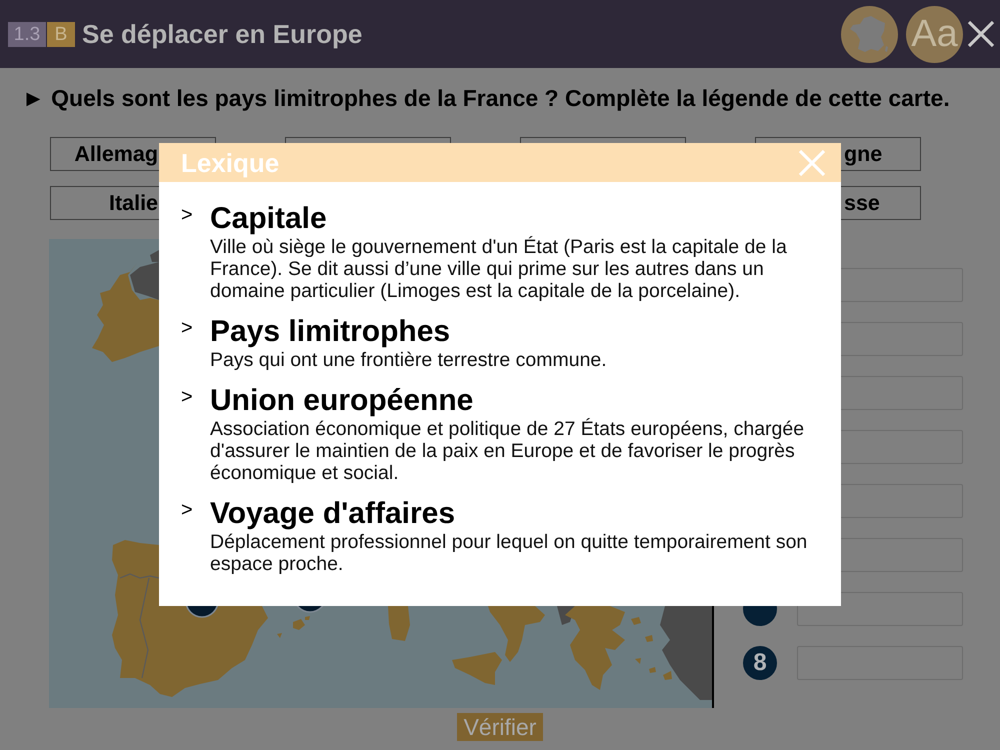 Image resolution: width=1000 pixels, height=750 pixels. Describe the element at coordinates (61, 34) in the screenshot. I see `level-badge: B` at that location.